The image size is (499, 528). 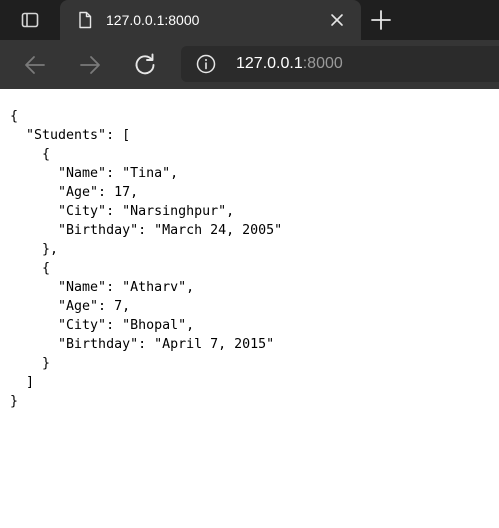 I want to click on tab-strip: 127.0.0.1:8000, so click(x=249, y=20).